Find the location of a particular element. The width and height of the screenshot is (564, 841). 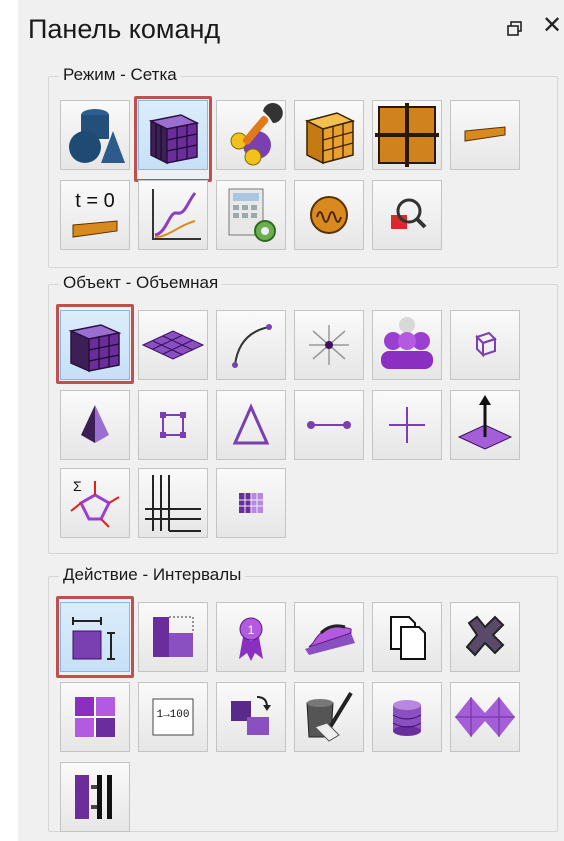

time-zero-button: t = 0 is located at coordinates (95, 215).